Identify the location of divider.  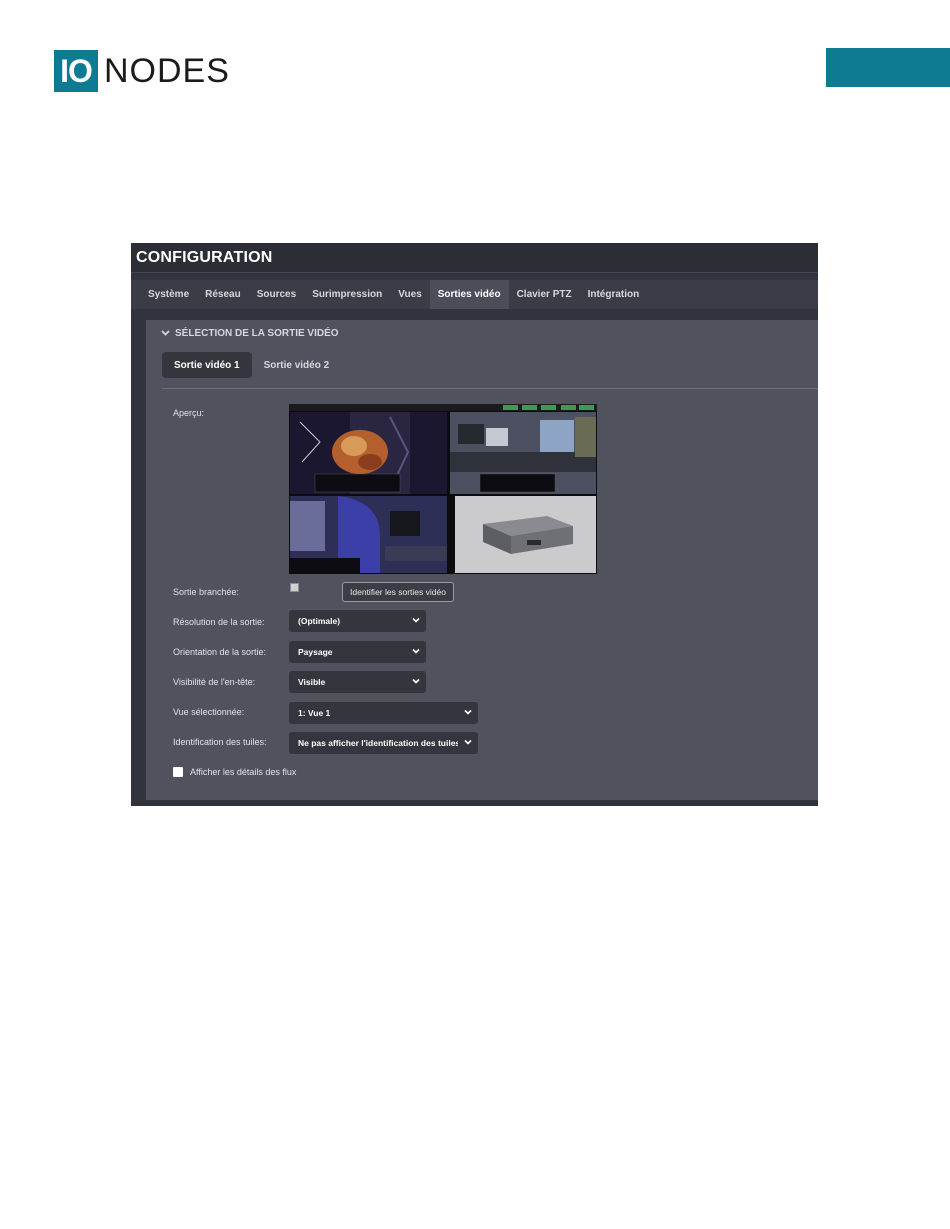
(490, 388).